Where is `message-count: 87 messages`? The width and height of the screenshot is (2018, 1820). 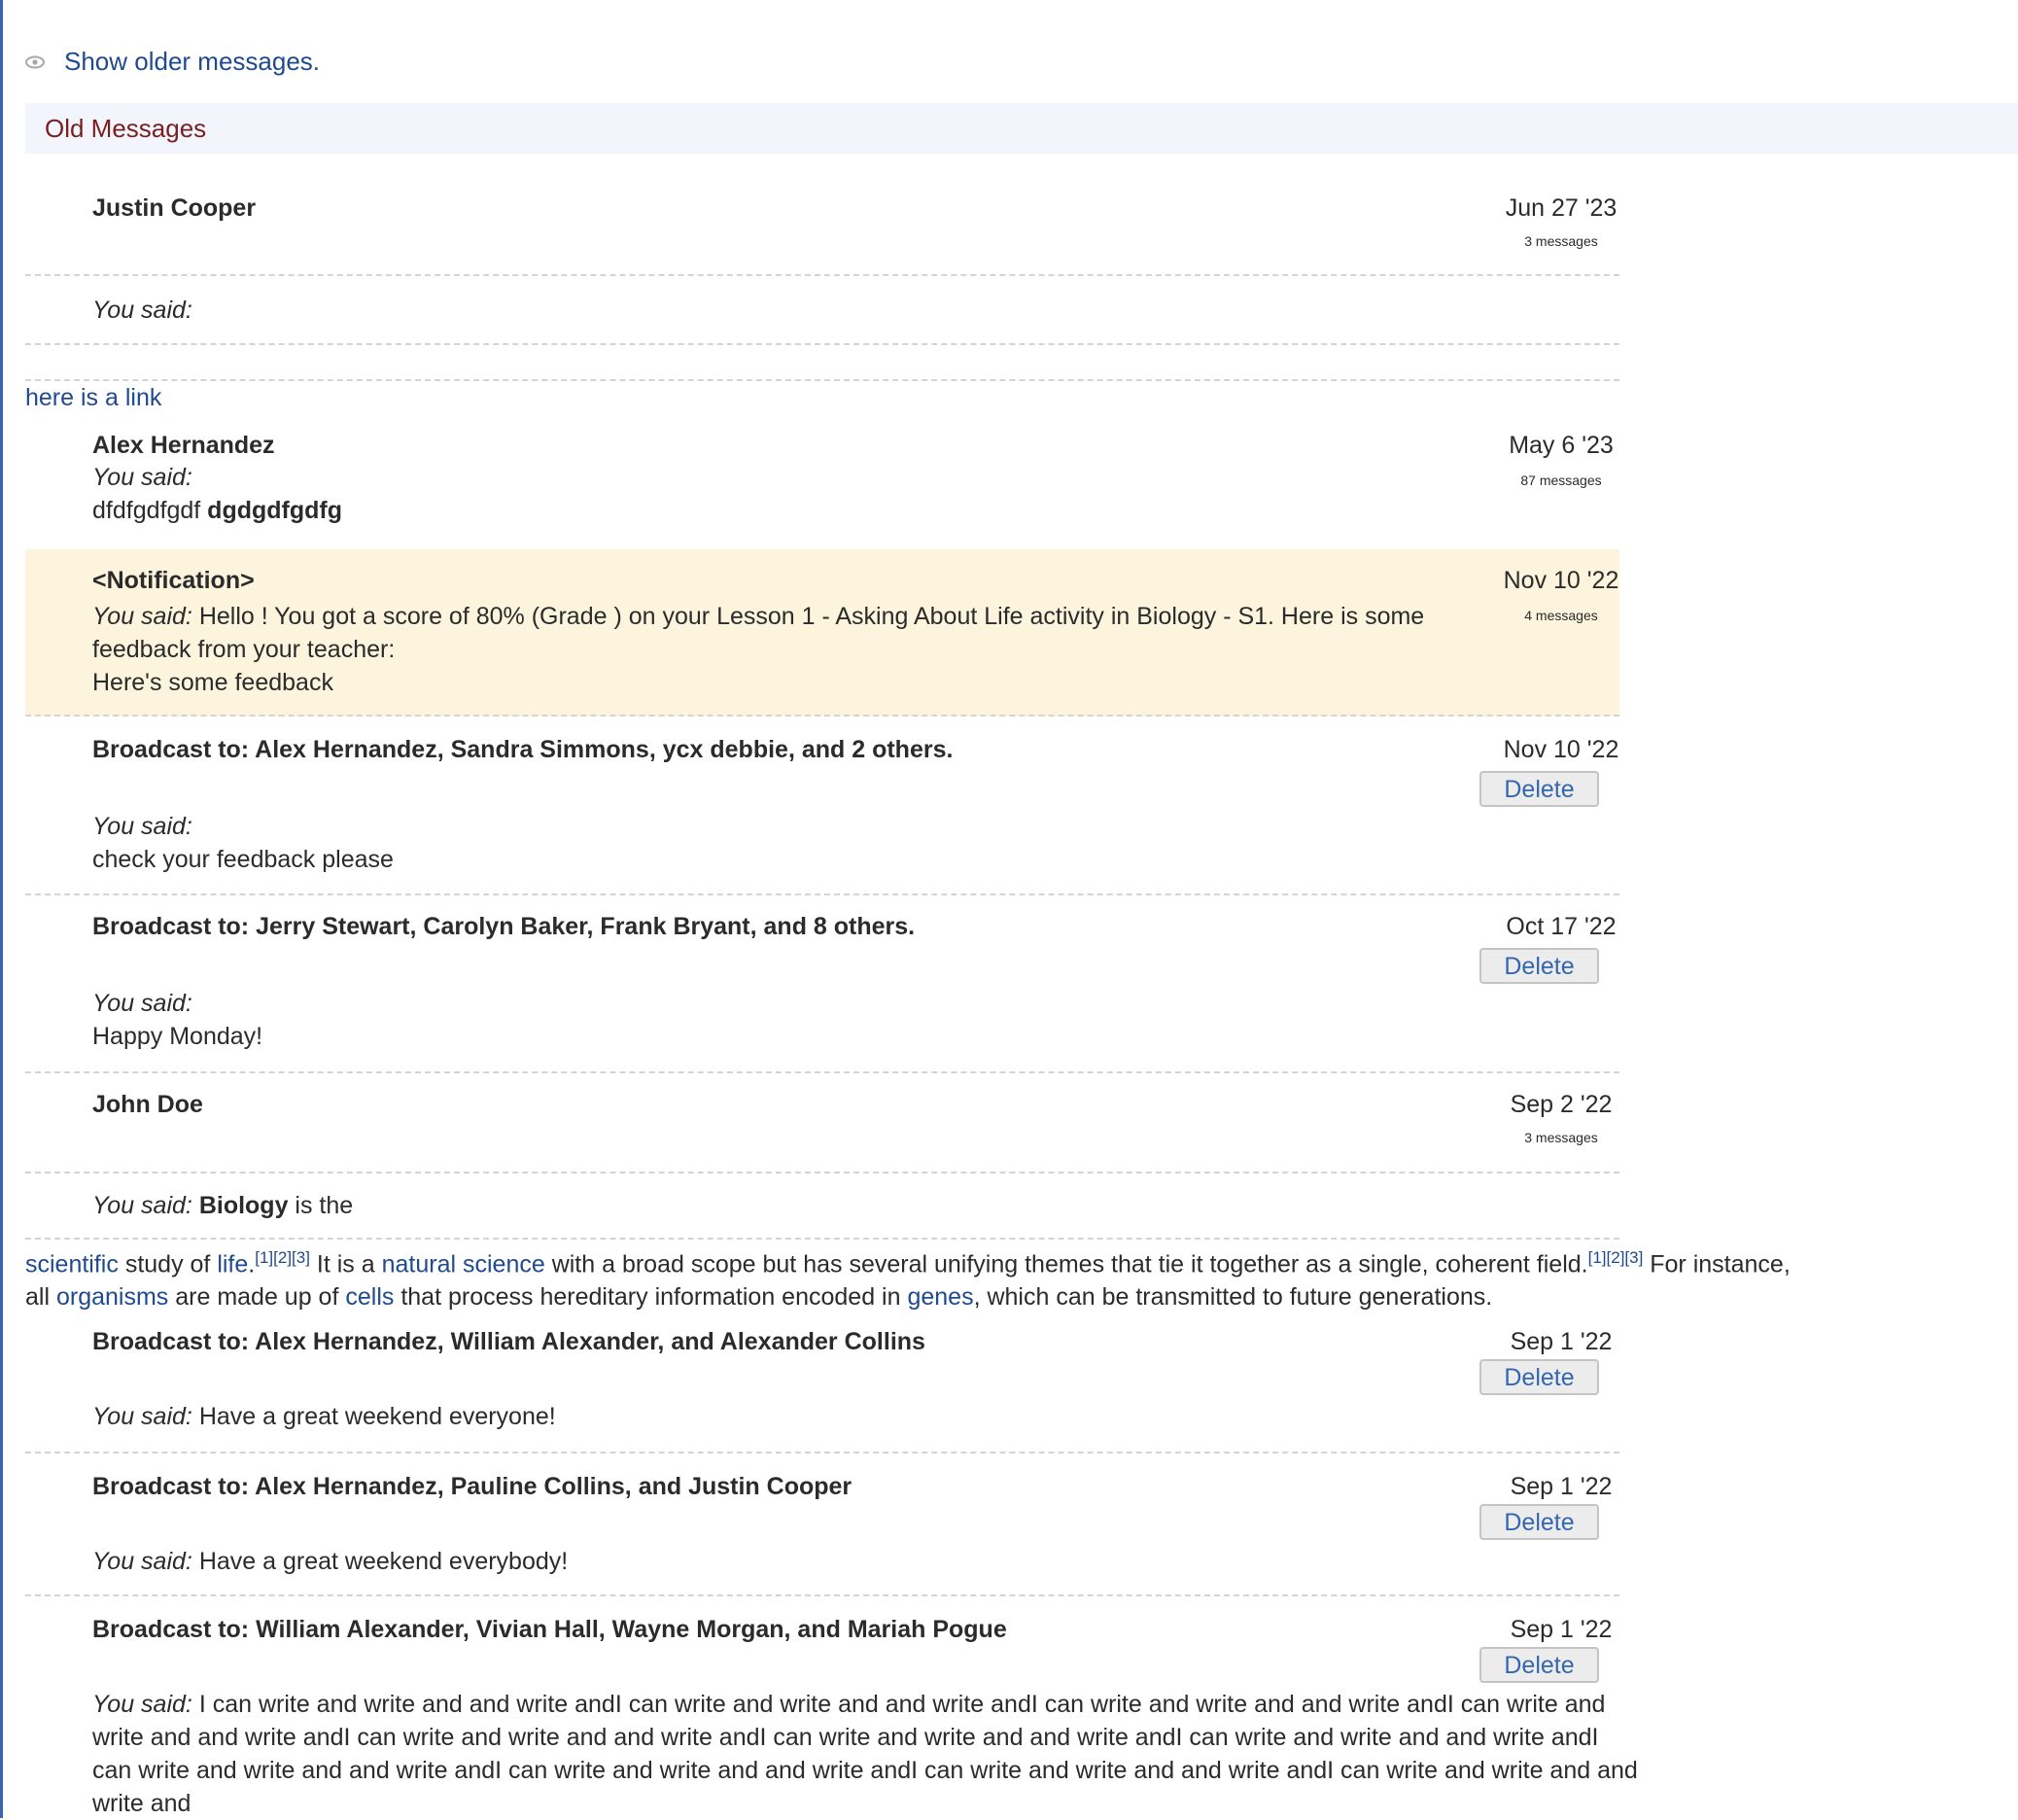
message-count: 87 messages is located at coordinates (1561, 480).